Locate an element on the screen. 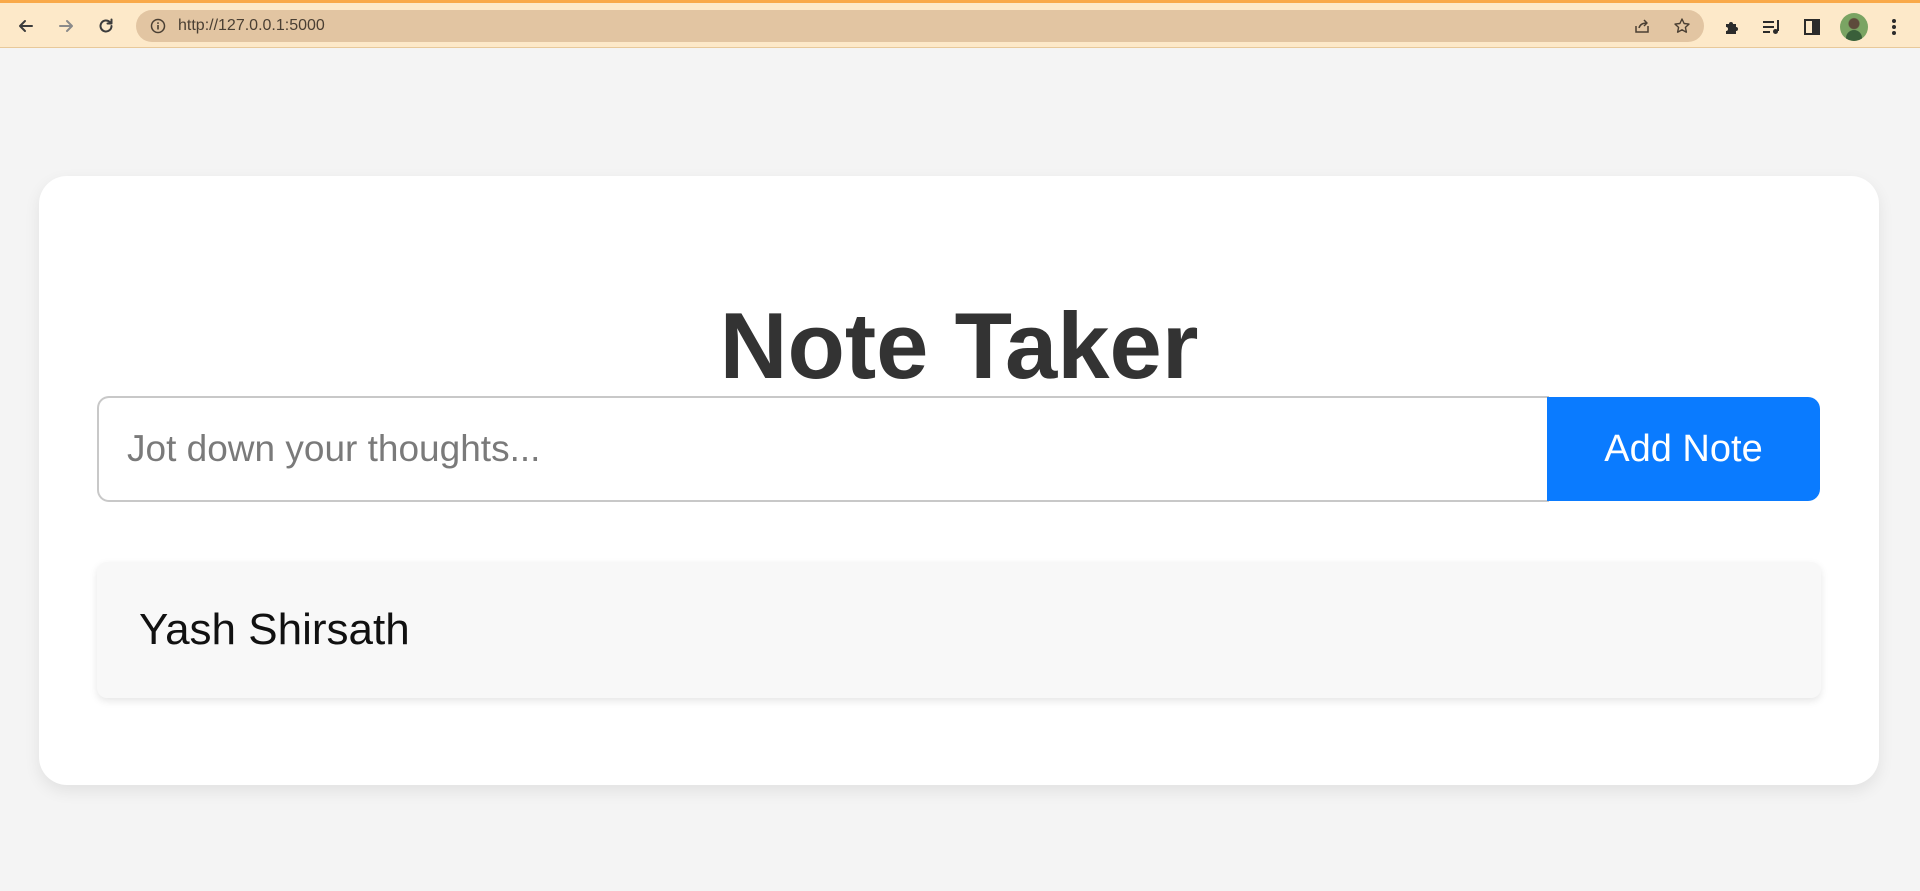  avatar is located at coordinates (1854, 27).